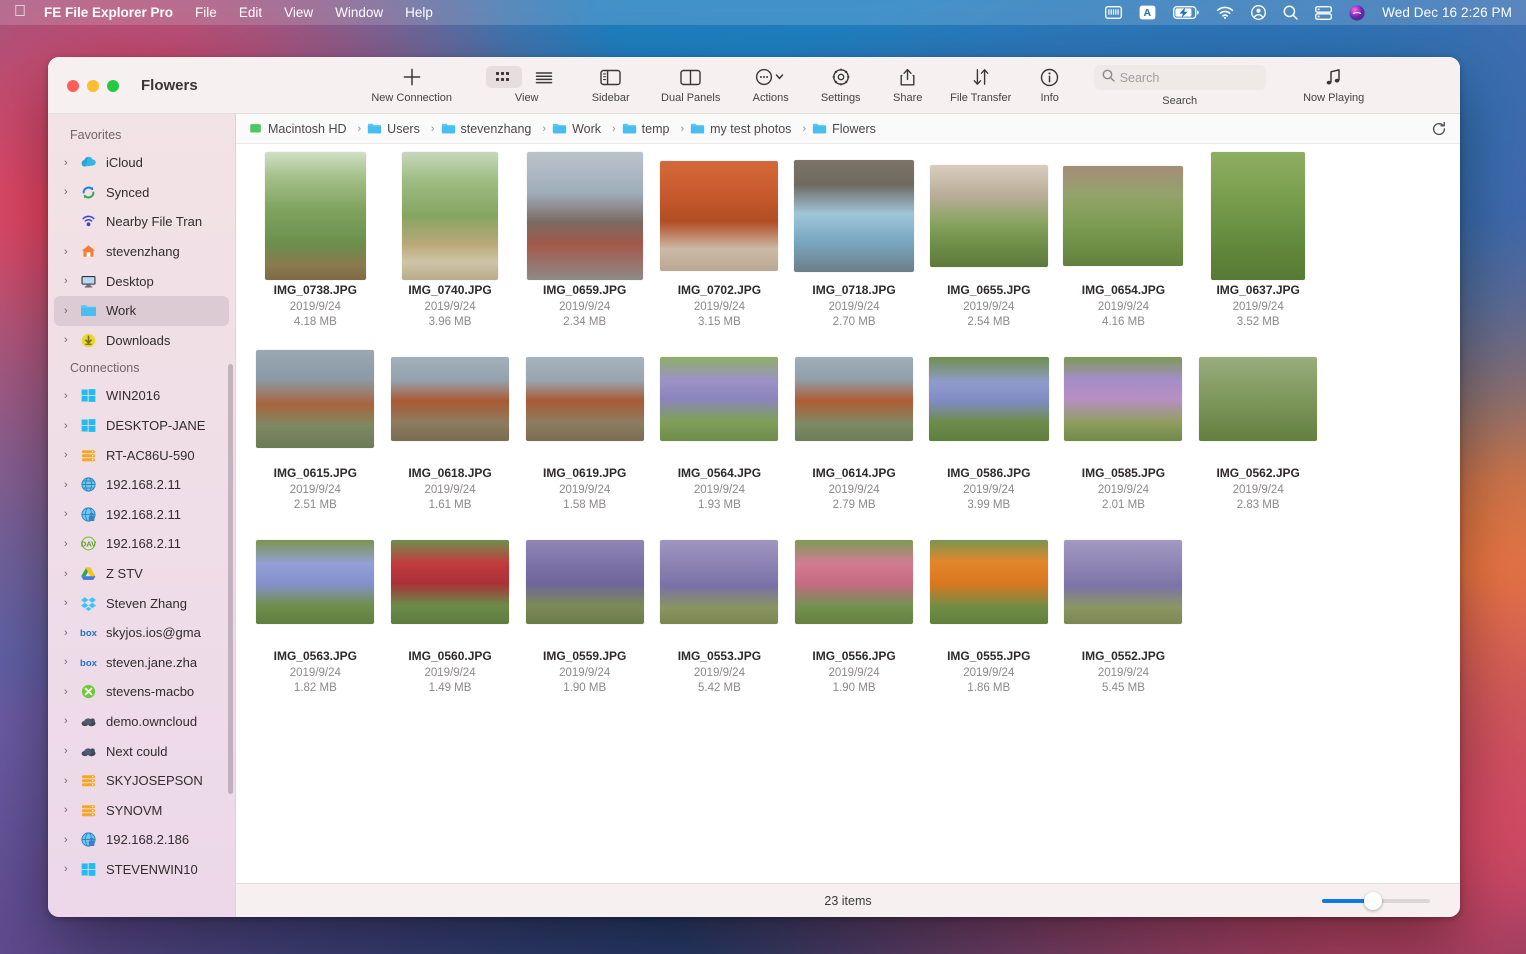  I want to click on close-button, so click(73, 85).